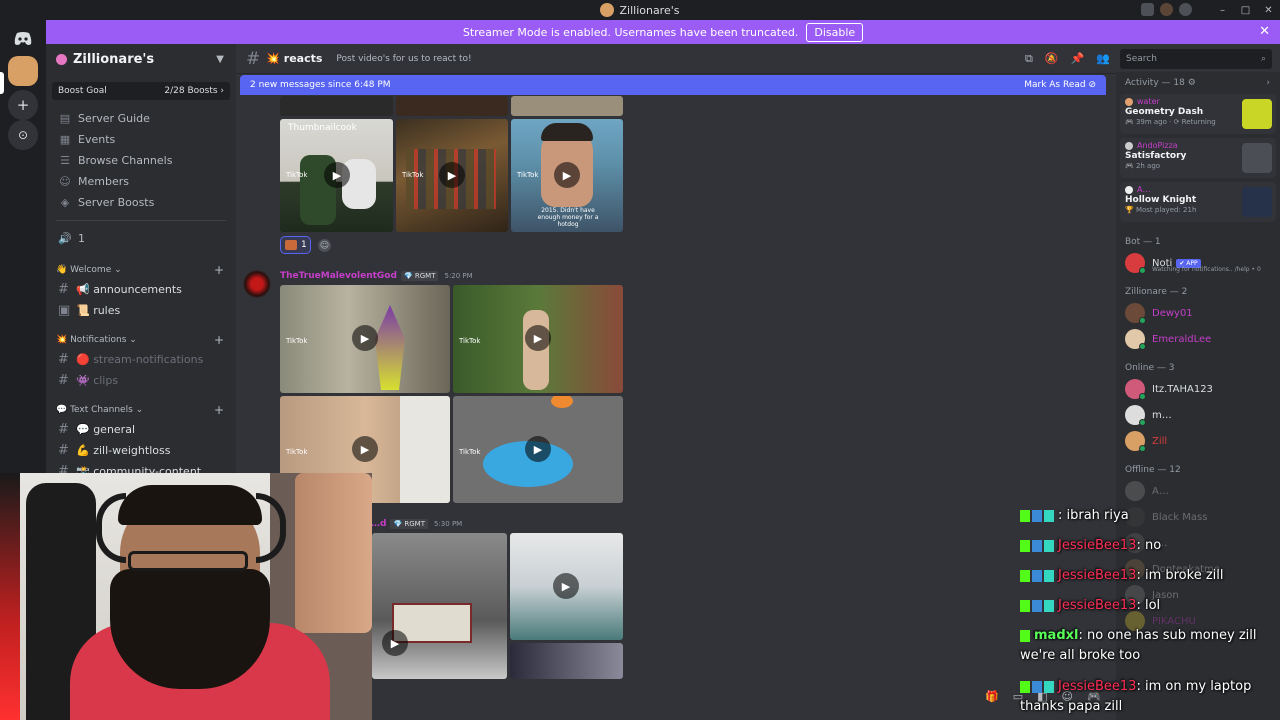  What do you see at coordinates (1196, 59) in the screenshot?
I see `search-input: Search ⌕` at bounding box center [1196, 59].